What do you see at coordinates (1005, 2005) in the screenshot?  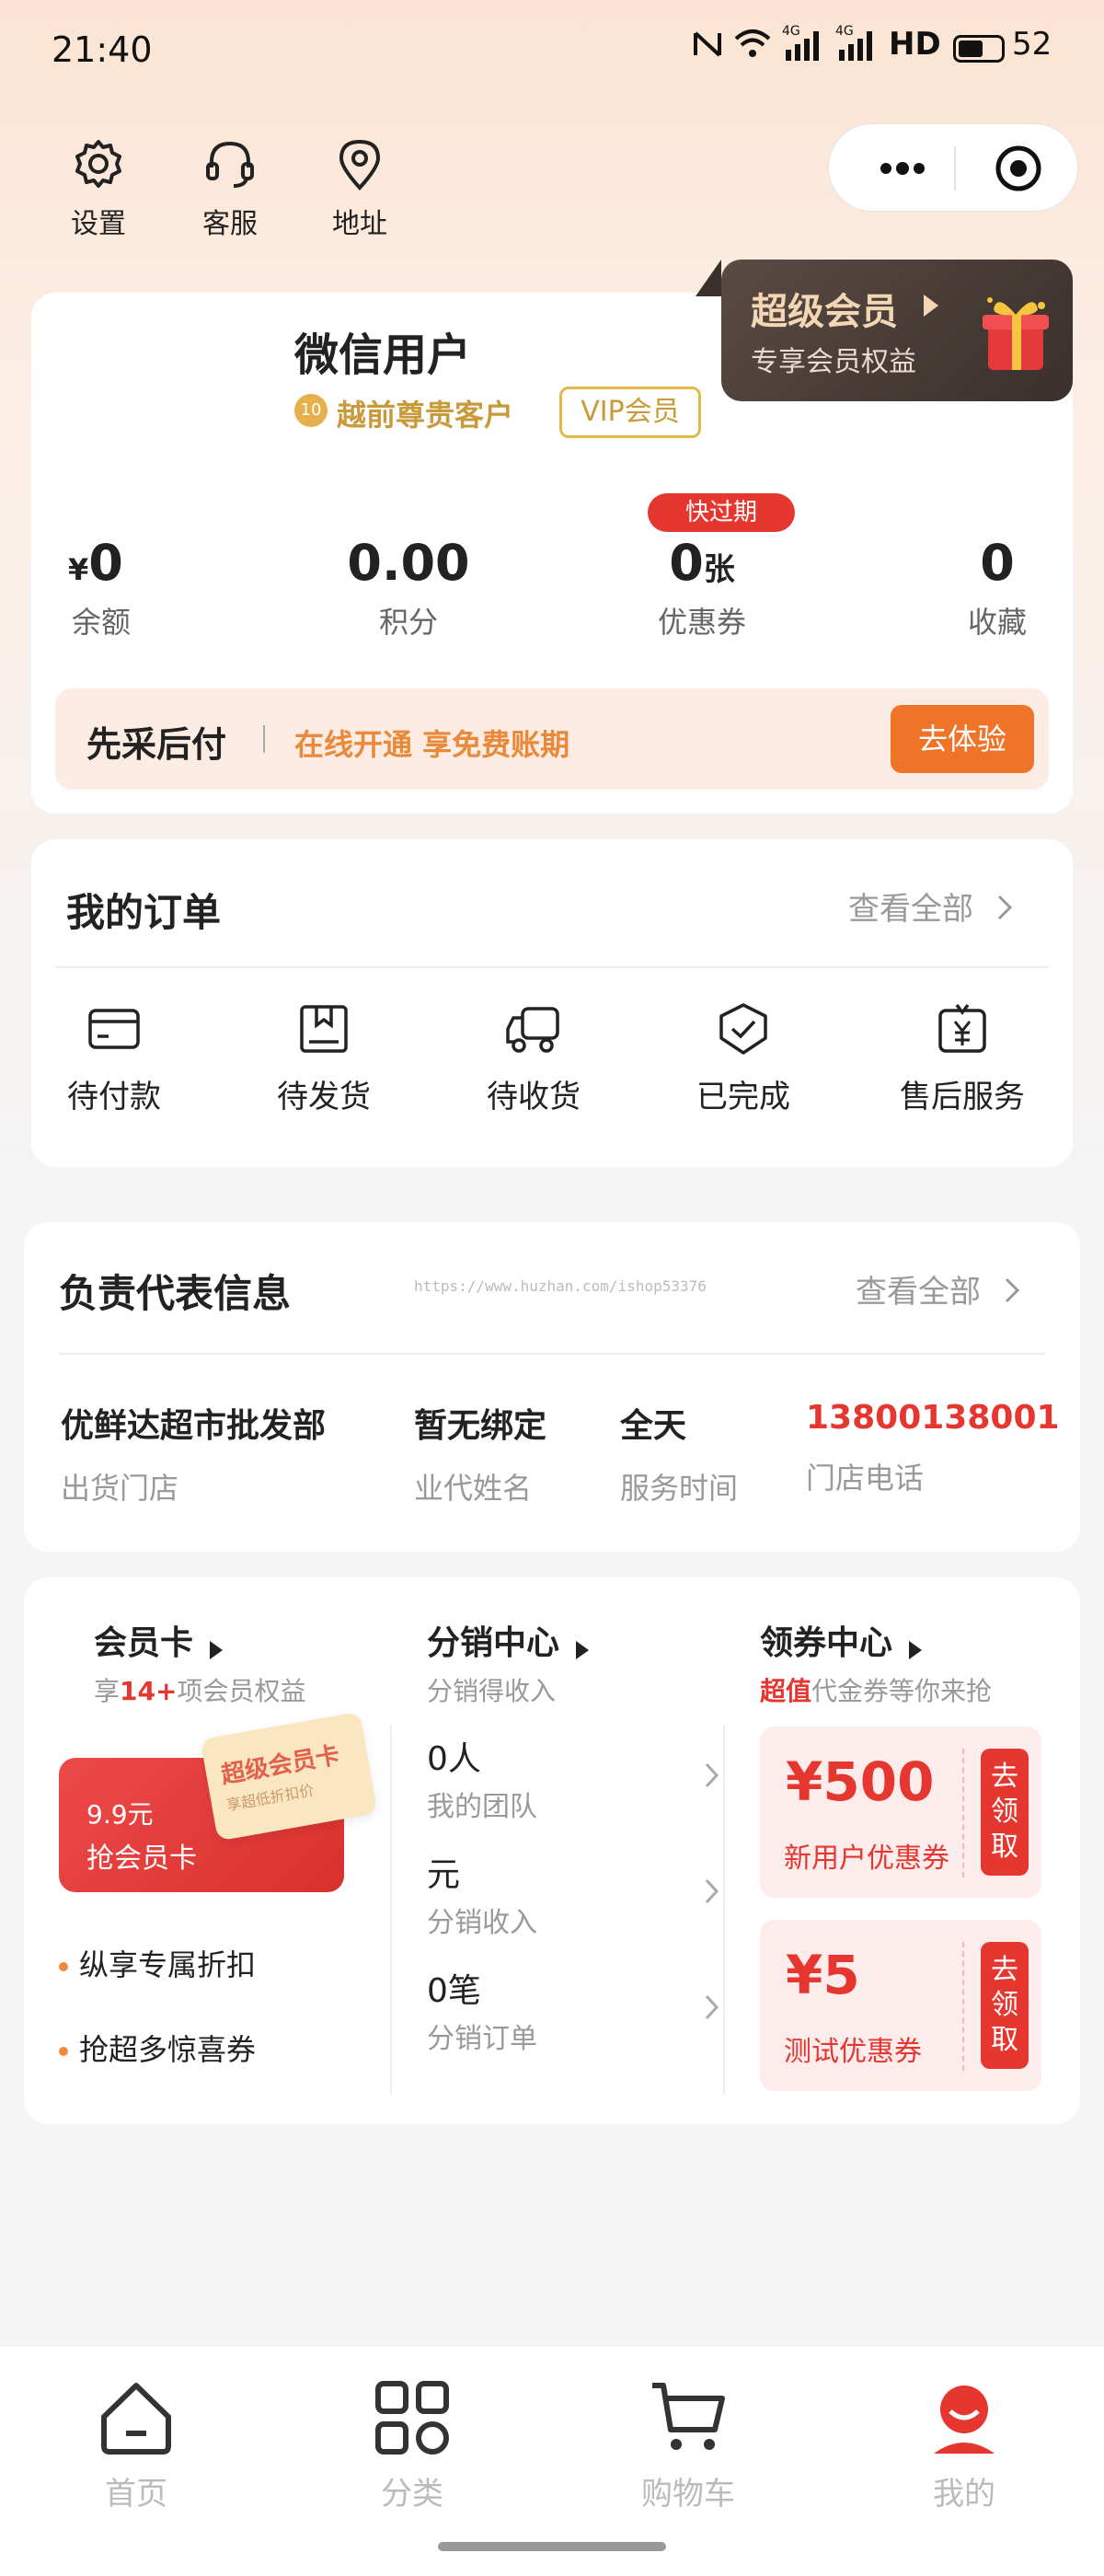 I see `coupon-2-claim-button: 去领取` at bounding box center [1005, 2005].